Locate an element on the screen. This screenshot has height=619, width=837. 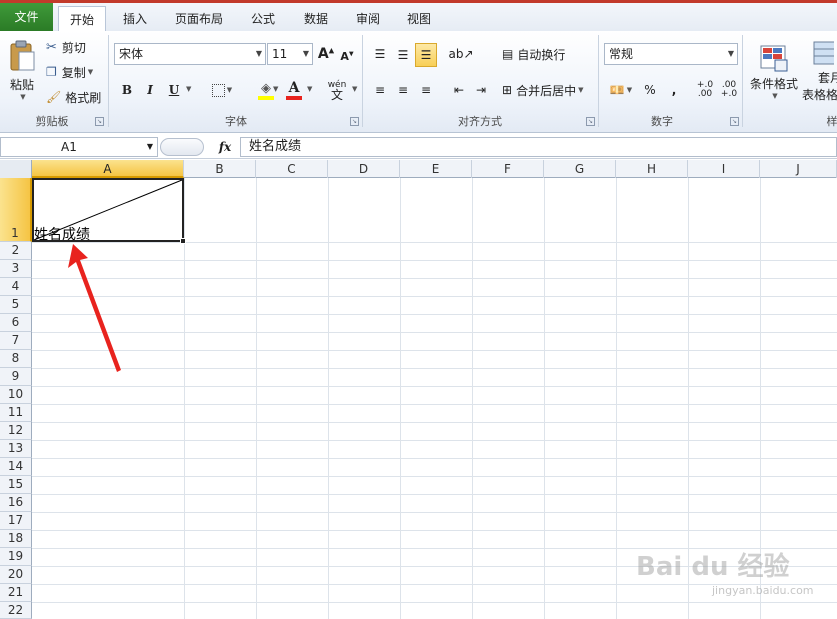
decrease-font-size-button: A▼ is located at coordinates (347, 56).